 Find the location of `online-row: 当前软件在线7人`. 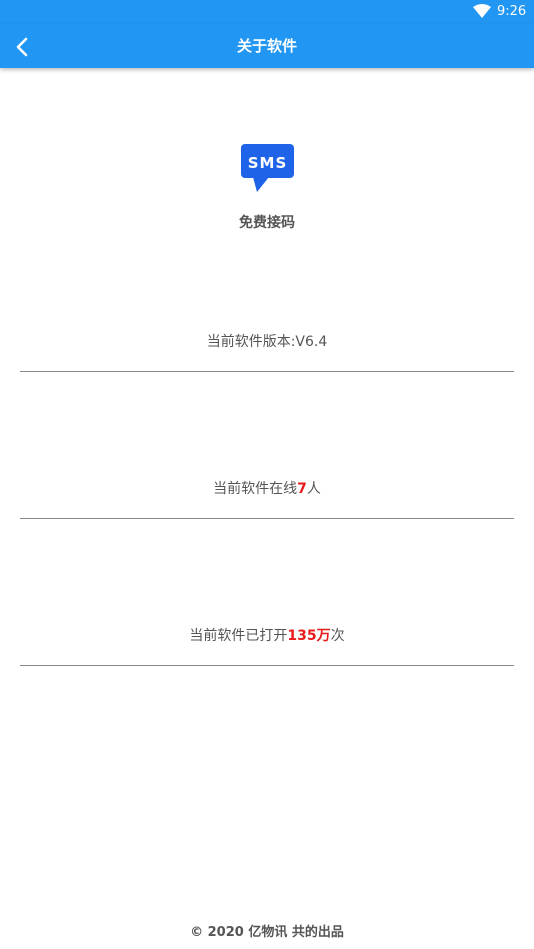

online-row: 当前软件在线7人 is located at coordinates (267, 499).